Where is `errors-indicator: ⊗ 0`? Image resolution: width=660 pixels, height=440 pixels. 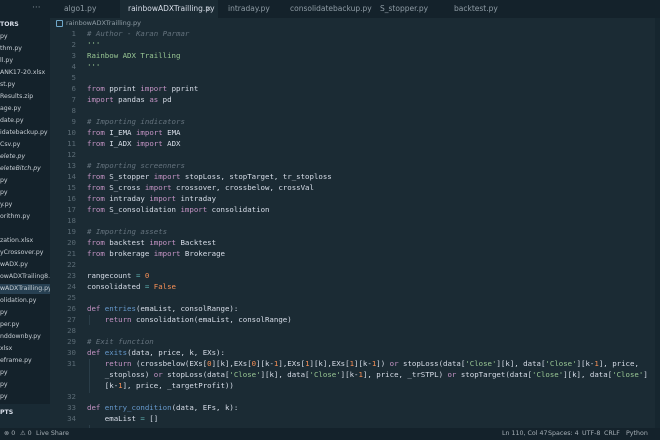 errors-indicator: ⊗ 0 is located at coordinates (9, 434).